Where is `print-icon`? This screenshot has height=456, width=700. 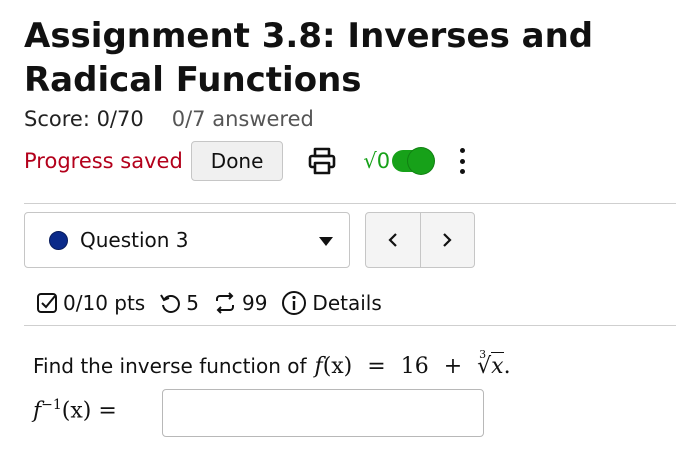 print-icon is located at coordinates (322, 161).